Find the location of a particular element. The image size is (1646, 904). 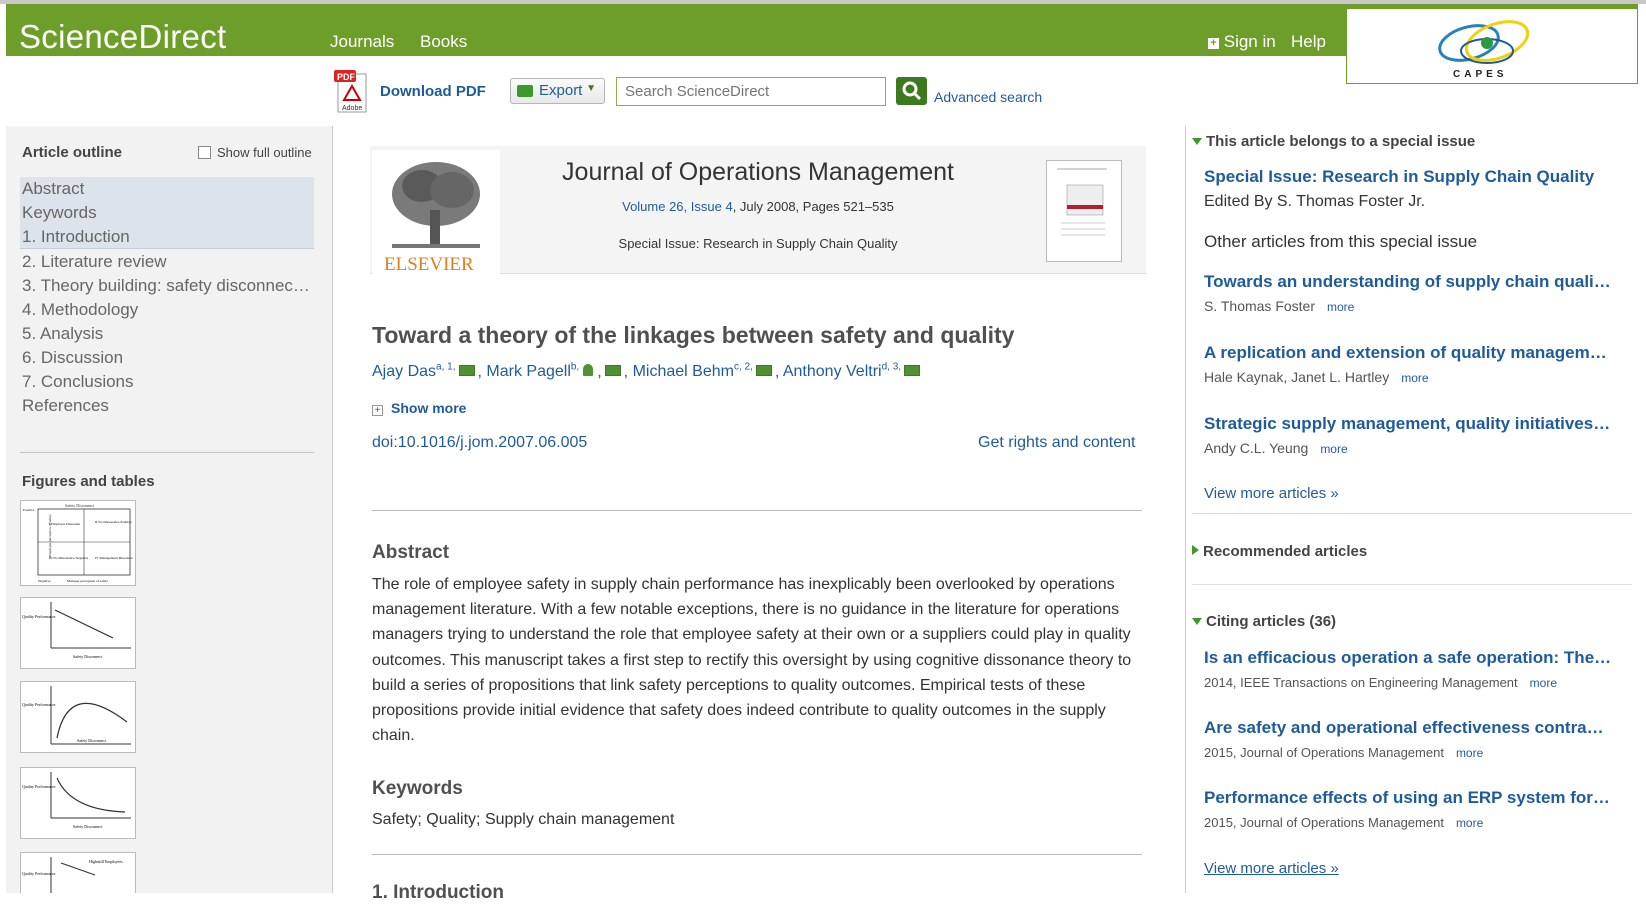

figure-4-image: Quality Performance Safety Disconnect is located at coordinates (76, 800).